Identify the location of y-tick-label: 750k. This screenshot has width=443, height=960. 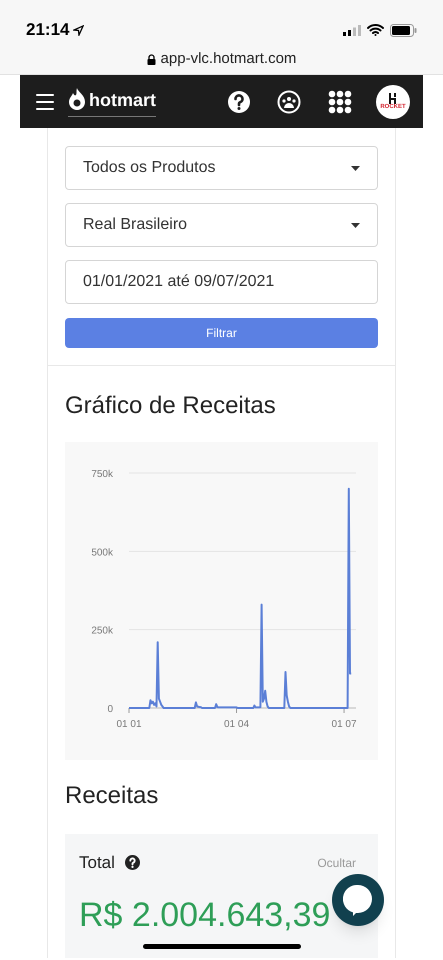
(102, 474).